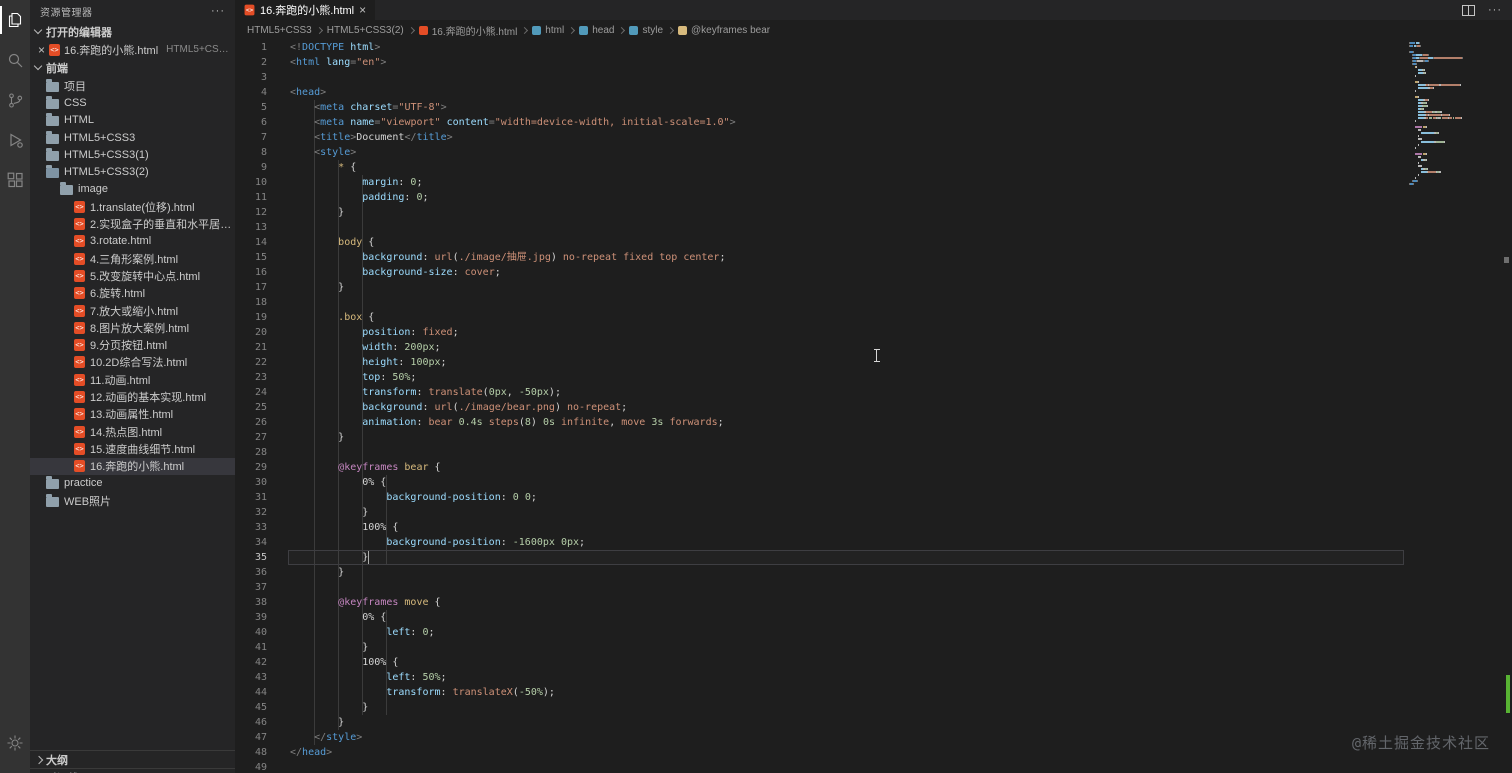 This screenshot has height=773, width=1512. What do you see at coordinates (362, 10) in the screenshot?
I see `tab-close-icon: ×` at bounding box center [362, 10].